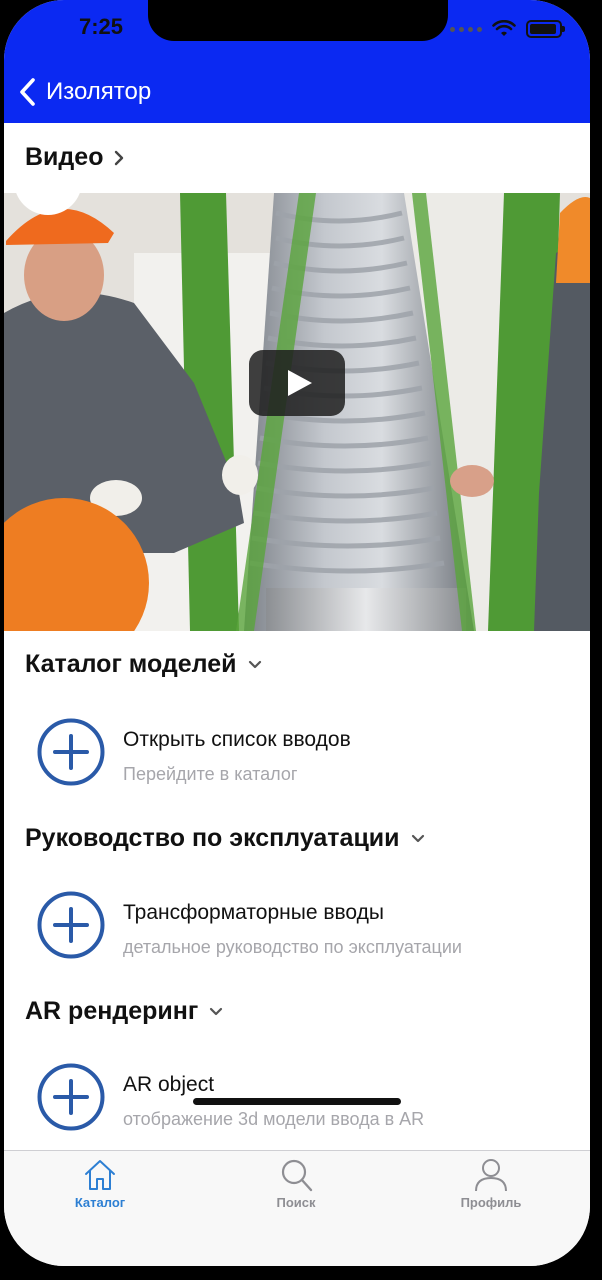 Image resolution: width=602 pixels, height=1280 pixels. I want to click on ar-section-header: AR рендеринг, so click(124, 1011).